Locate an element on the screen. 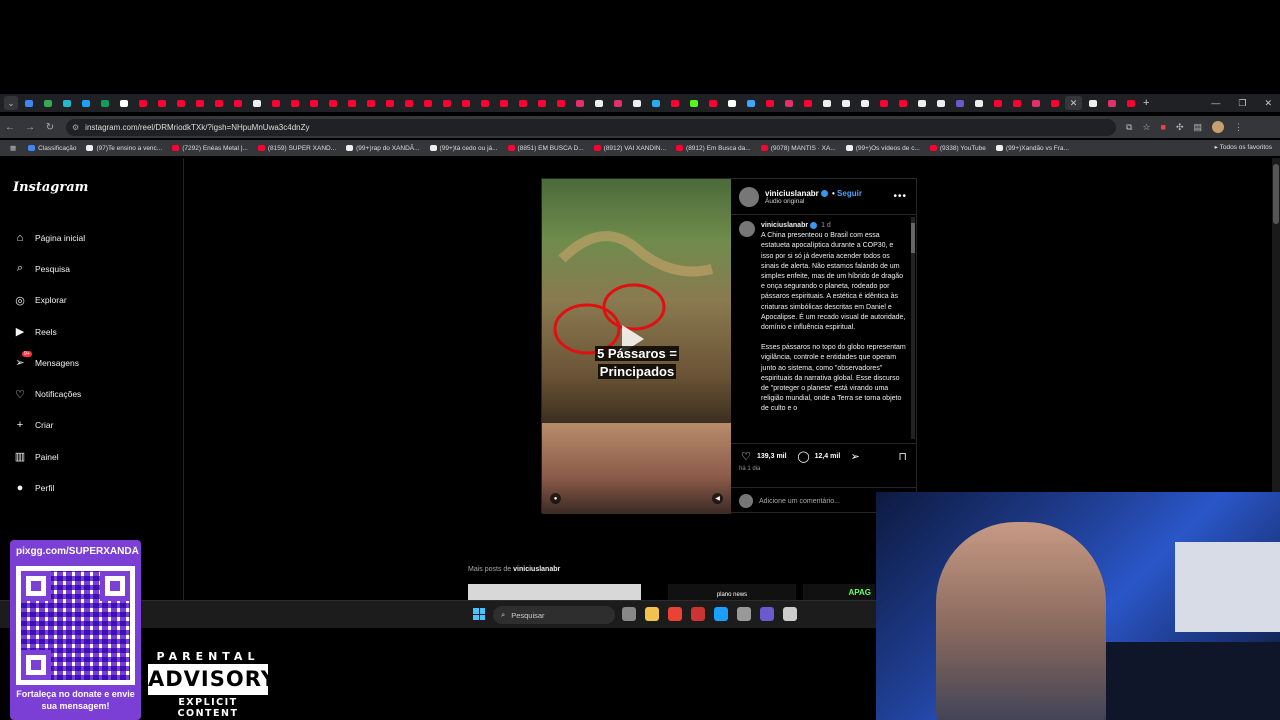 The image size is (1280, 720). sidebar-item-heart: ♡ Notificações is located at coordinates (49, 393).